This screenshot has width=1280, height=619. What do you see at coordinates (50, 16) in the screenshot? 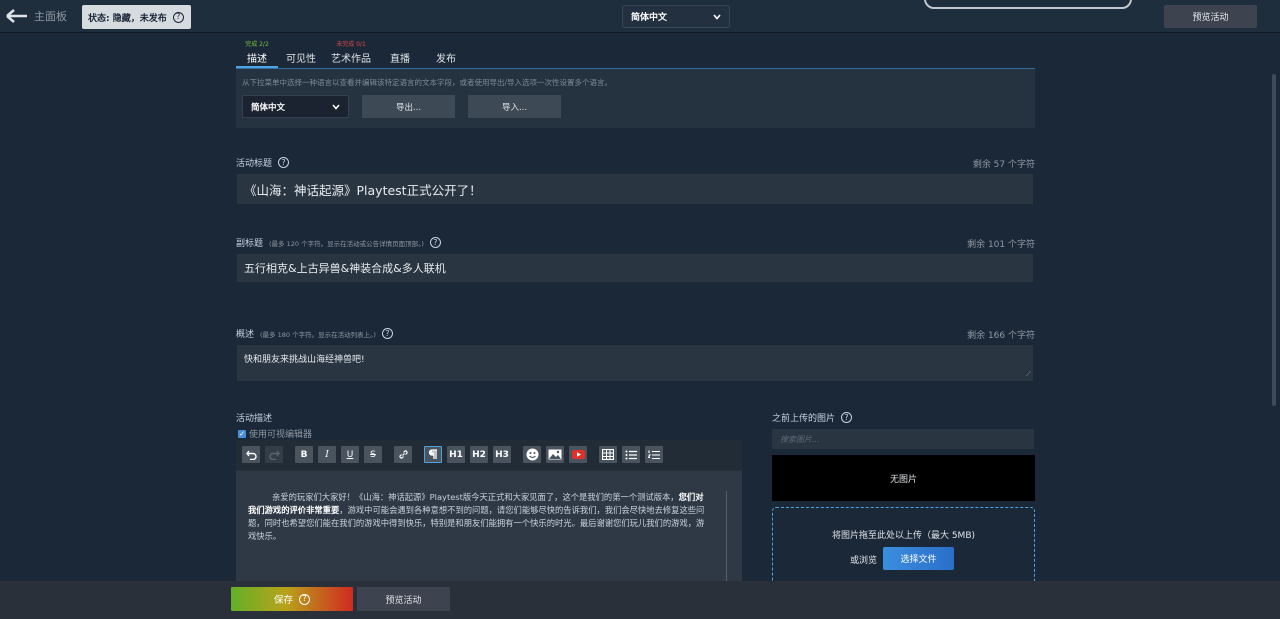
I see `back-label: 主面板` at bounding box center [50, 16].